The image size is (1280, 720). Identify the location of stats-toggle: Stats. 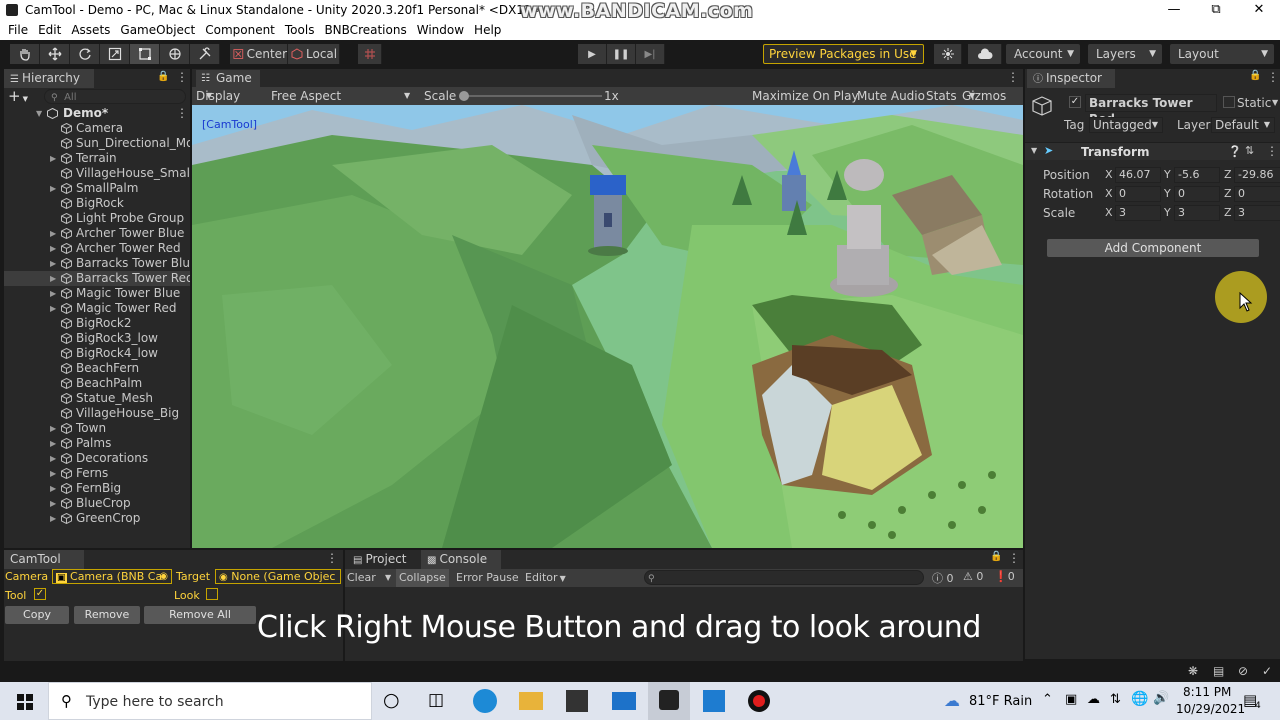
(941, 96).